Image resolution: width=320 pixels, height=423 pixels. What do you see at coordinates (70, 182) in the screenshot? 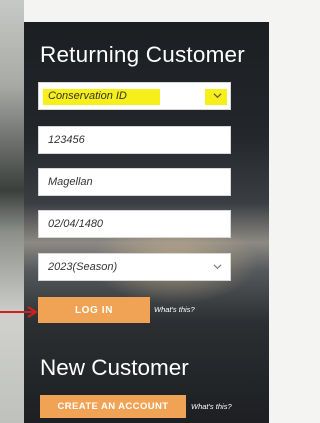
I see `last-name-value: Magellan` at bounding box center [70, 182].